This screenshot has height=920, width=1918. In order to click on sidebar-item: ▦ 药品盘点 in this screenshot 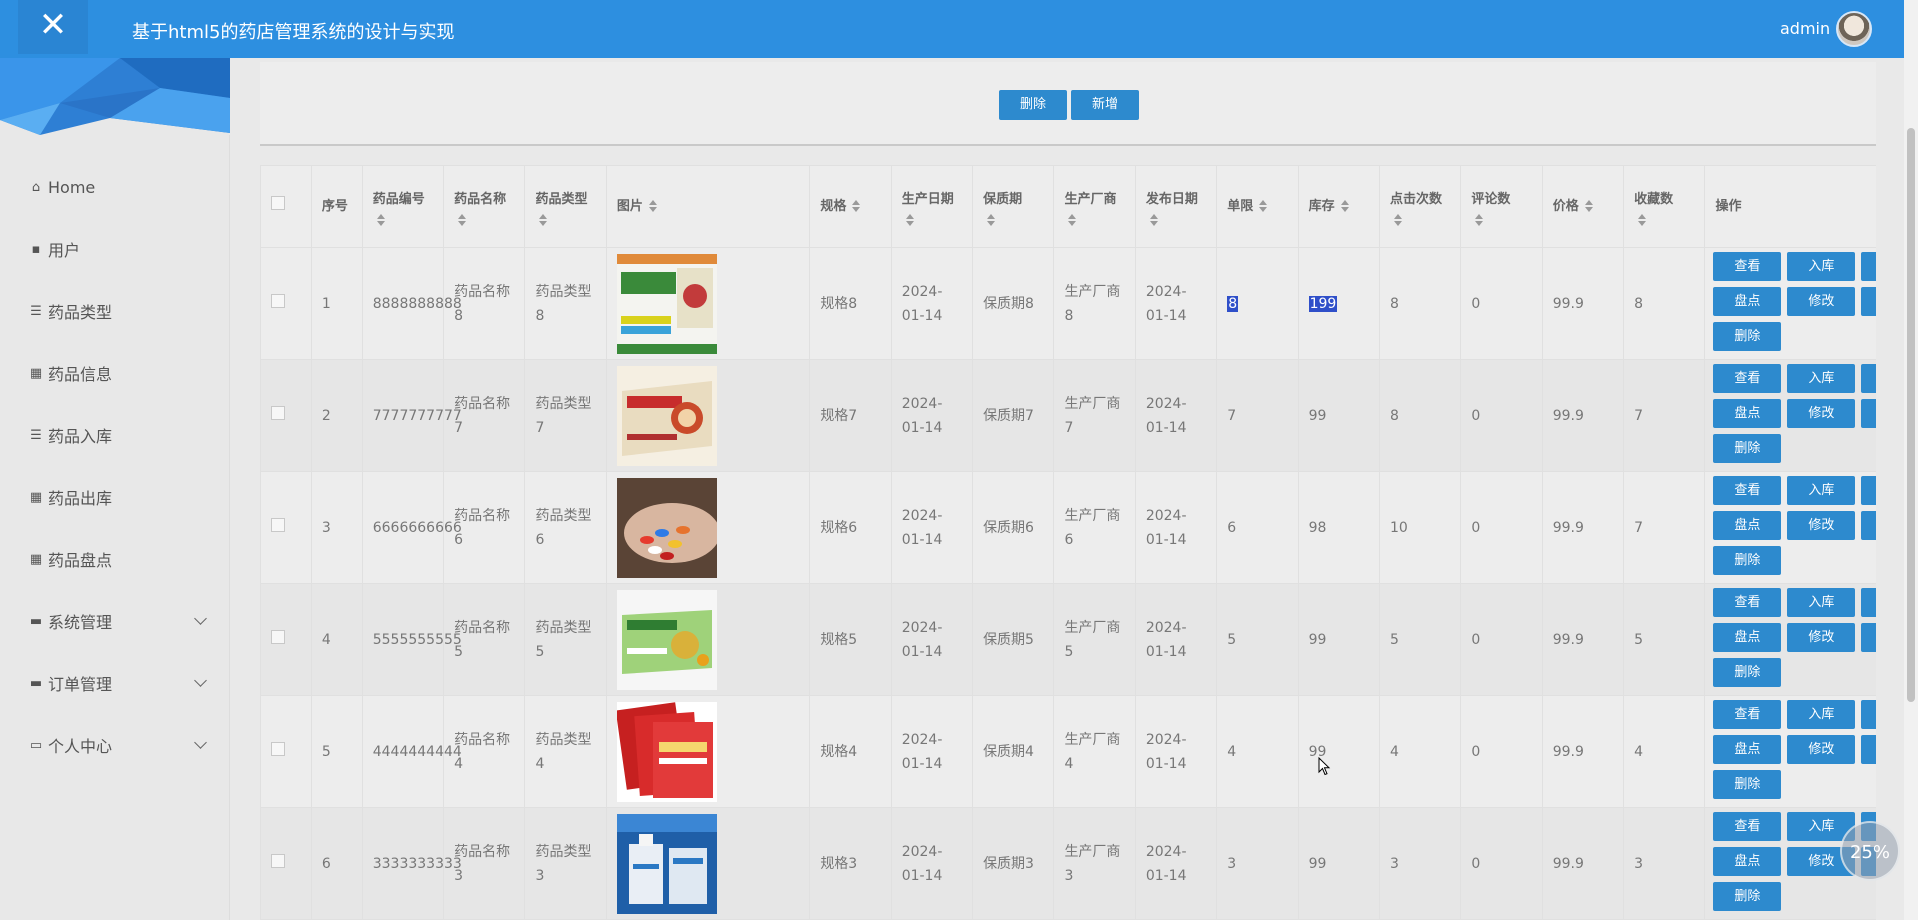, I will do `click(115, 559)`.